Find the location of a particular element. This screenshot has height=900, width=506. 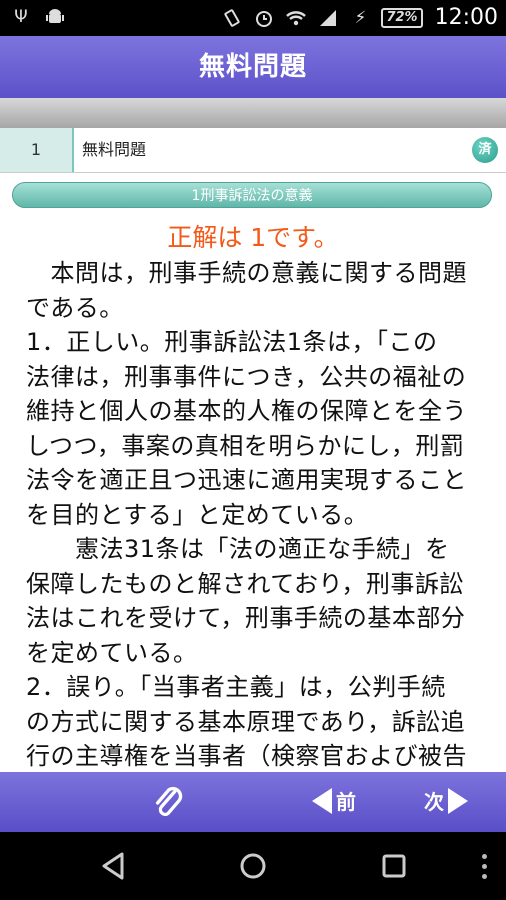

battery-indicator: 72% is located at coordinates (402, 17).